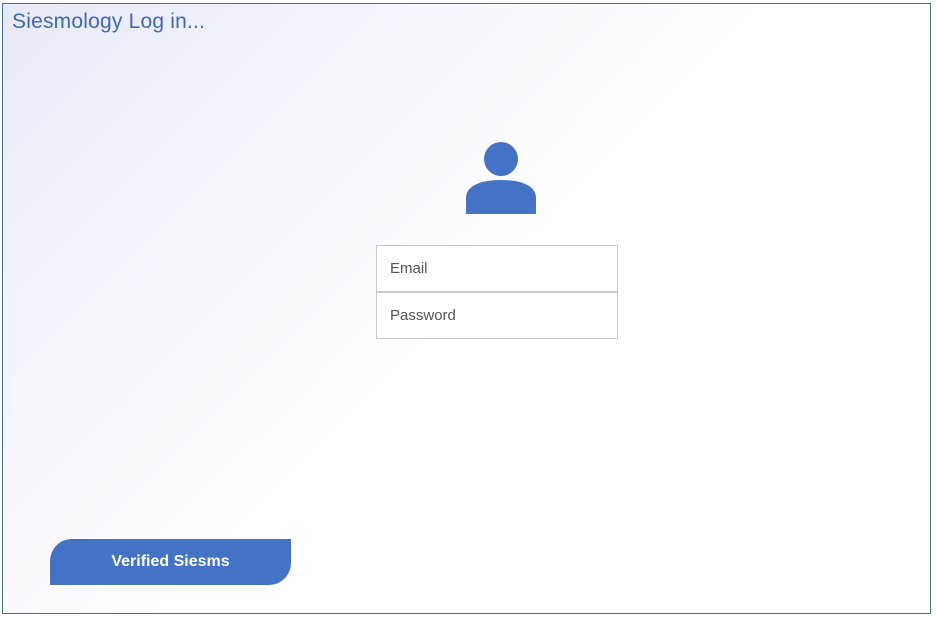 The width and height of the screenshot is (936, 619). I want to click on user-icon, so click(501, 178).